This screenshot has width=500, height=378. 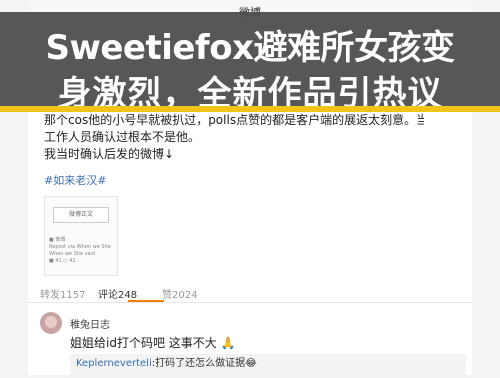 I want to click on card-line: ■ 微博, so click(x=57, y=240).